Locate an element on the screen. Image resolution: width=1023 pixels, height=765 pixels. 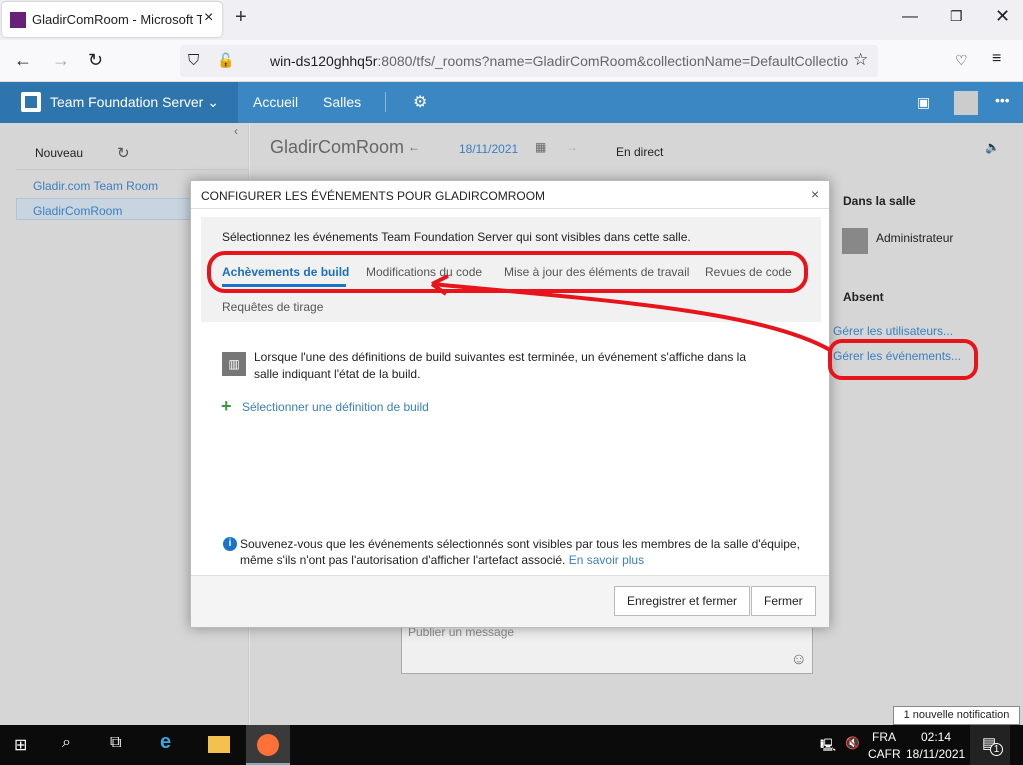
clock-time: 02:14 is located at coordinates (936, 737).